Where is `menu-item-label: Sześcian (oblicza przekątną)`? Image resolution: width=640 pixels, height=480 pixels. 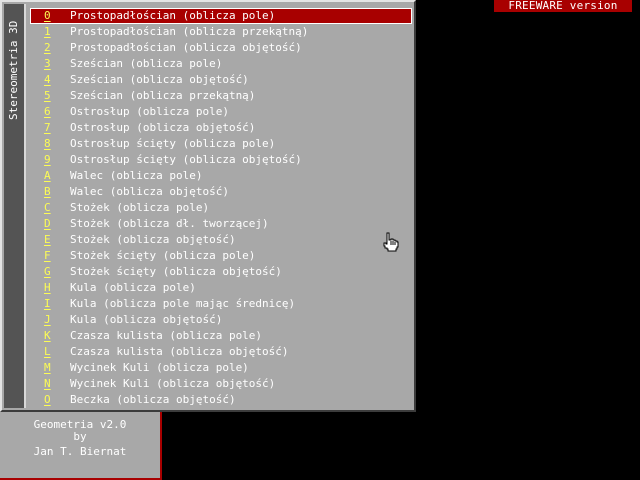
menu-item-label: Sześcian (oblicza przekątną) is located at coordinates (163, 95).